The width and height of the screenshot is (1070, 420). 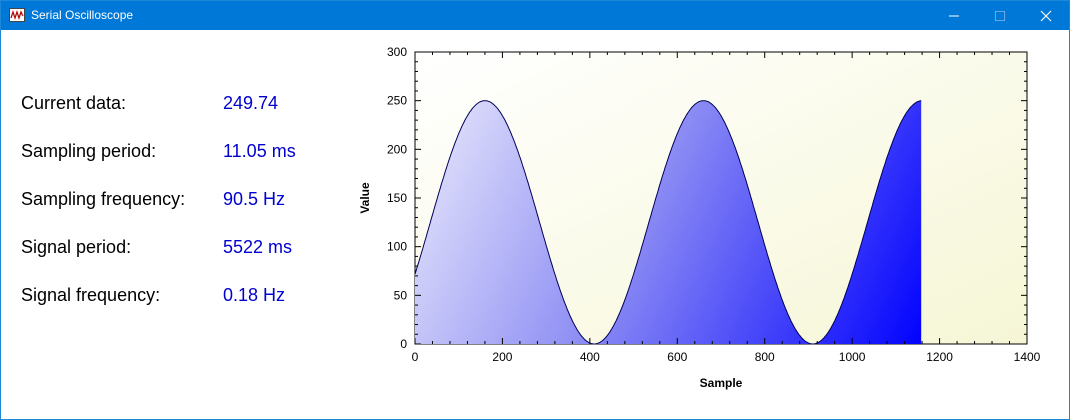 What do you see at coordinates (17, 15) in the screenshot?
I see `oscilloscope-app-icon` at bounding box center [17, 15].